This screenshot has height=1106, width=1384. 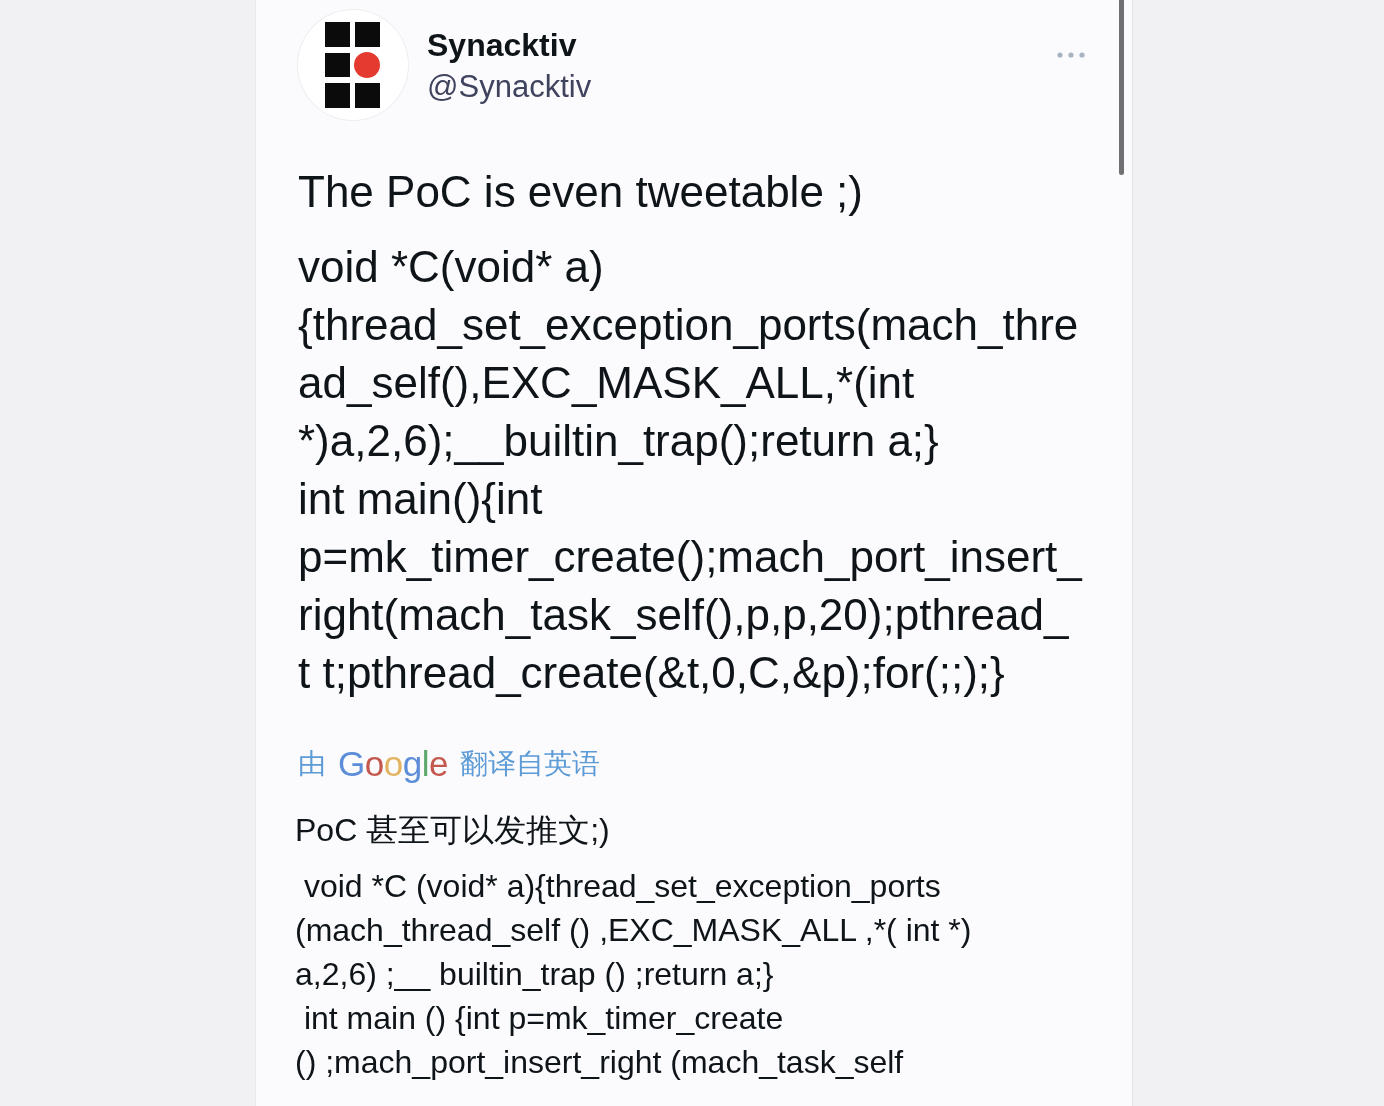 I want to click on translation-by-label: 由, so click(x=312, y=764).